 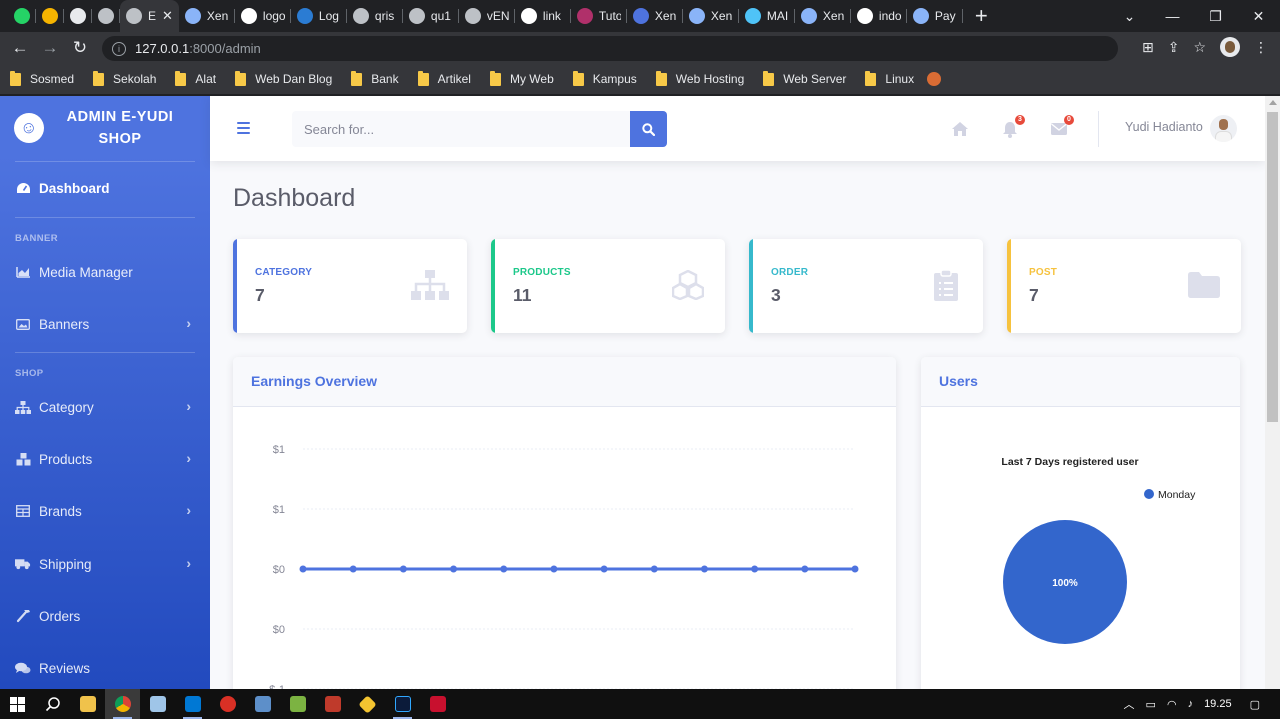 What do you see at coordinates (934, 79) in the screenshot?
I see `extension-bookmark-icon` at bounding box center [934, 79].